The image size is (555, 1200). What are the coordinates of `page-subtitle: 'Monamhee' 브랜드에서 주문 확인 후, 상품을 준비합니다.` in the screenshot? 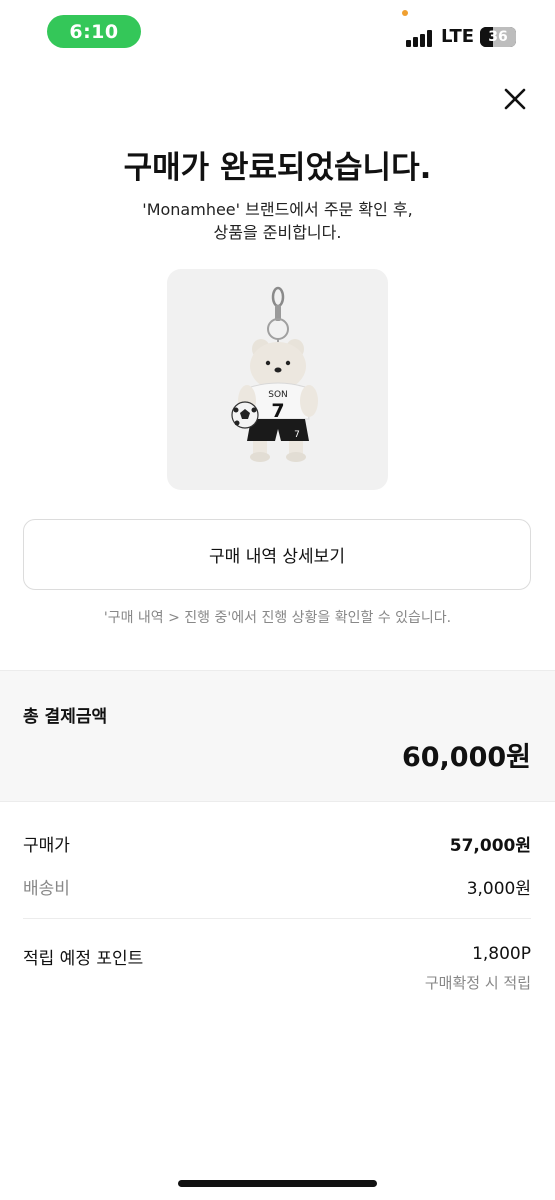 It's located at (277, 221).